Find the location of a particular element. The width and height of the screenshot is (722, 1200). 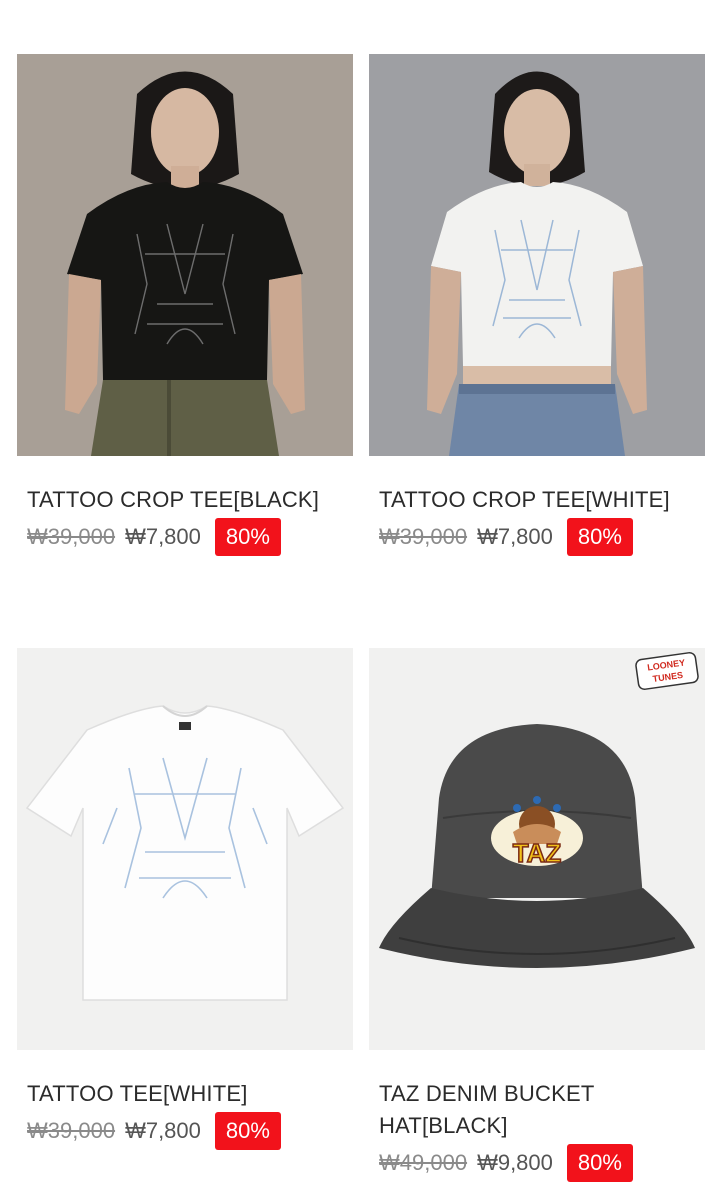

product-name: TAZ DENIM BUCKET HAT[BLACK] is located at coordinates (524, 1110).